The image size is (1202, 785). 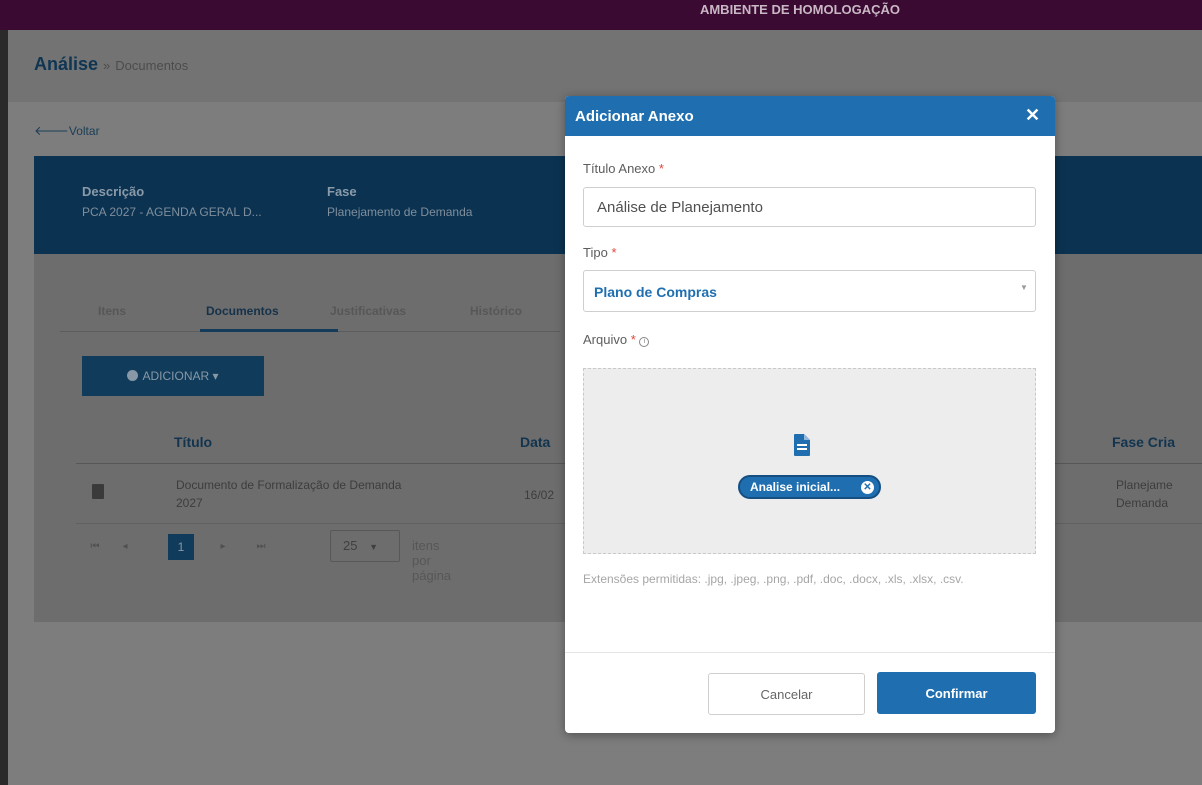 I want to click on breadcrumb: Análise » Documentos, so click(x=111, y=64).